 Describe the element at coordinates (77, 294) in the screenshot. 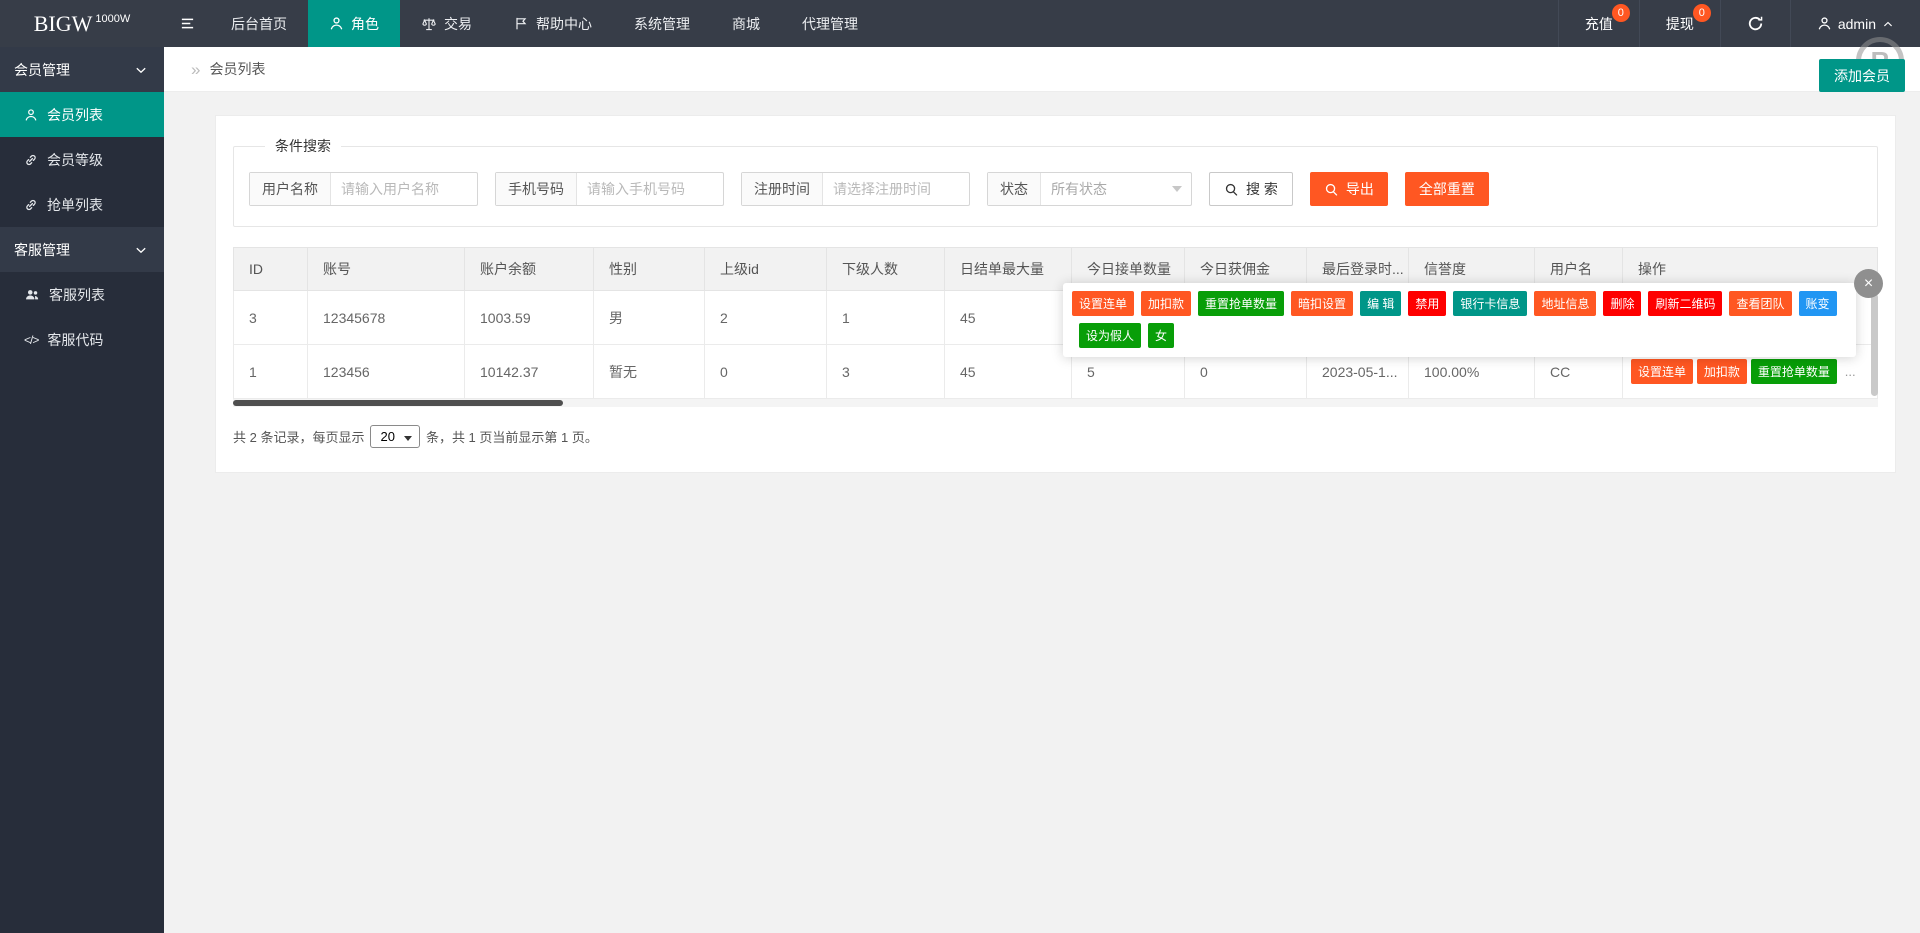

I see `sidebar-item-label: 客服列表` at that location.